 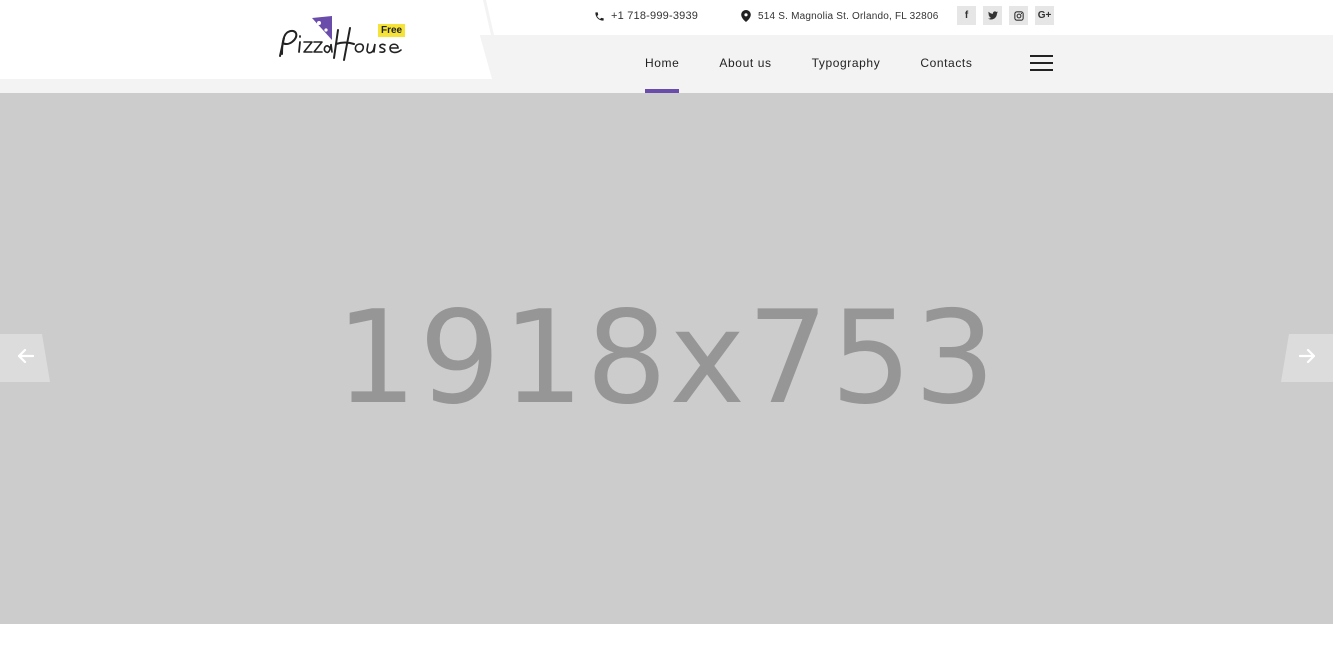 What do you see at coordinates (1041, 63) in the screenshot?
I see `hamburger-icon` at bounding box center [1041, 63].